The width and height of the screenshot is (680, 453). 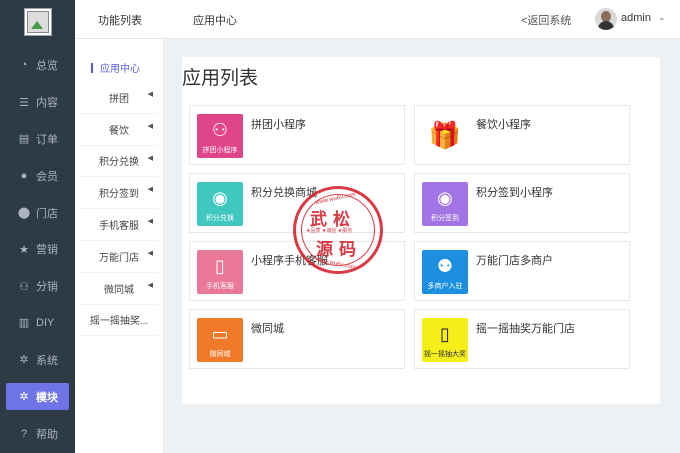 What do you see at coordinates (24, 360) in the screenshot?
I see `gear-icon: ✲` at bounding box center [24, 360].